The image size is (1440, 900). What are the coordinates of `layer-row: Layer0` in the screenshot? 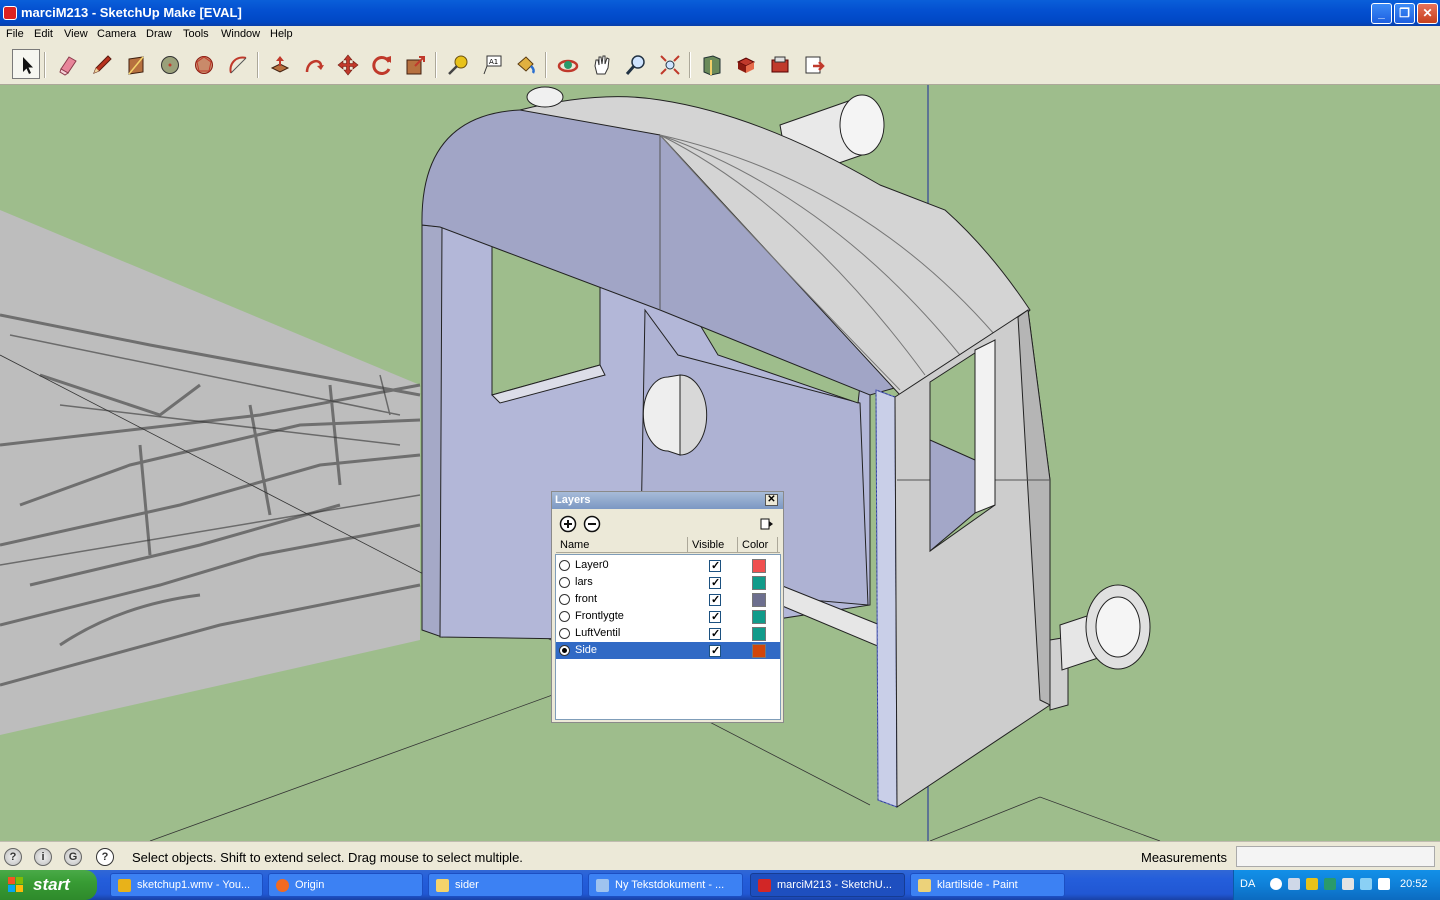 It's located at (668, 565).